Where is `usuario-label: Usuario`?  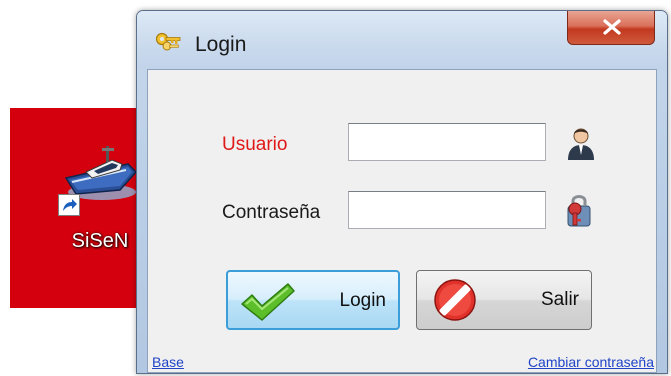 usuario-label: Usuario is located at coordinates (255, 144).